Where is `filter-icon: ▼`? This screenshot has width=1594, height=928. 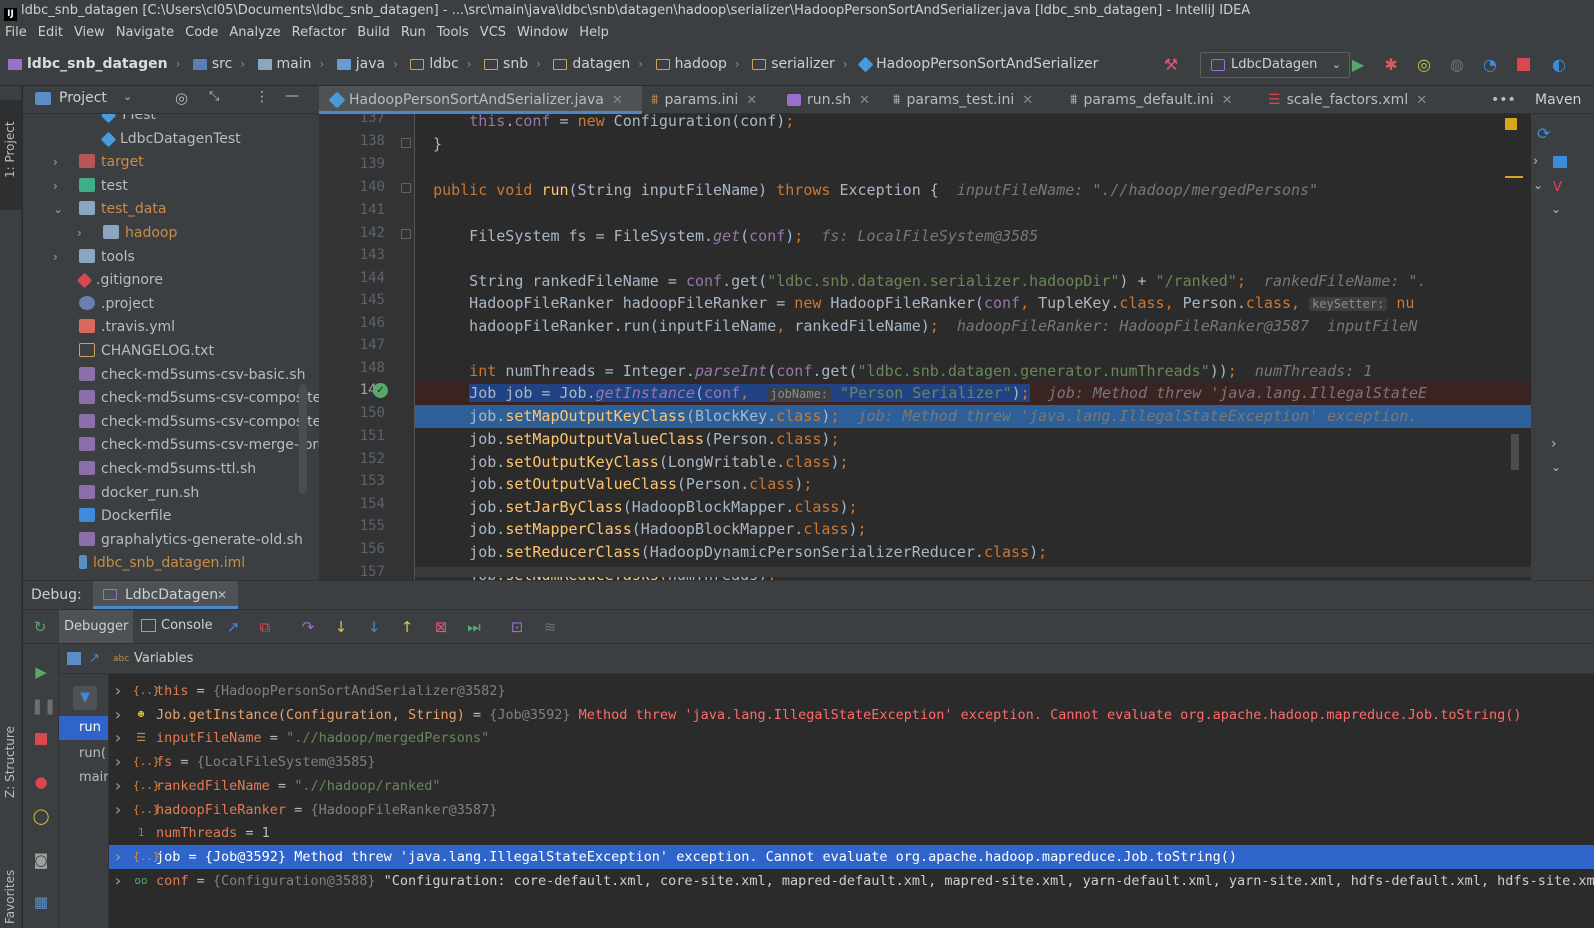 filter-icon: ▼ is located at coordinates (85, 698).